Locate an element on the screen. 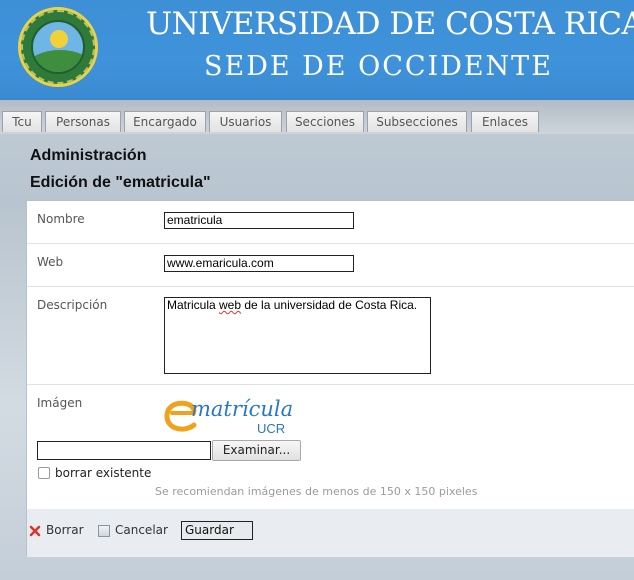 The width and height of the screenshot is (634, 580). tab-tcu: Tcu is located at coordinates (22, 121).